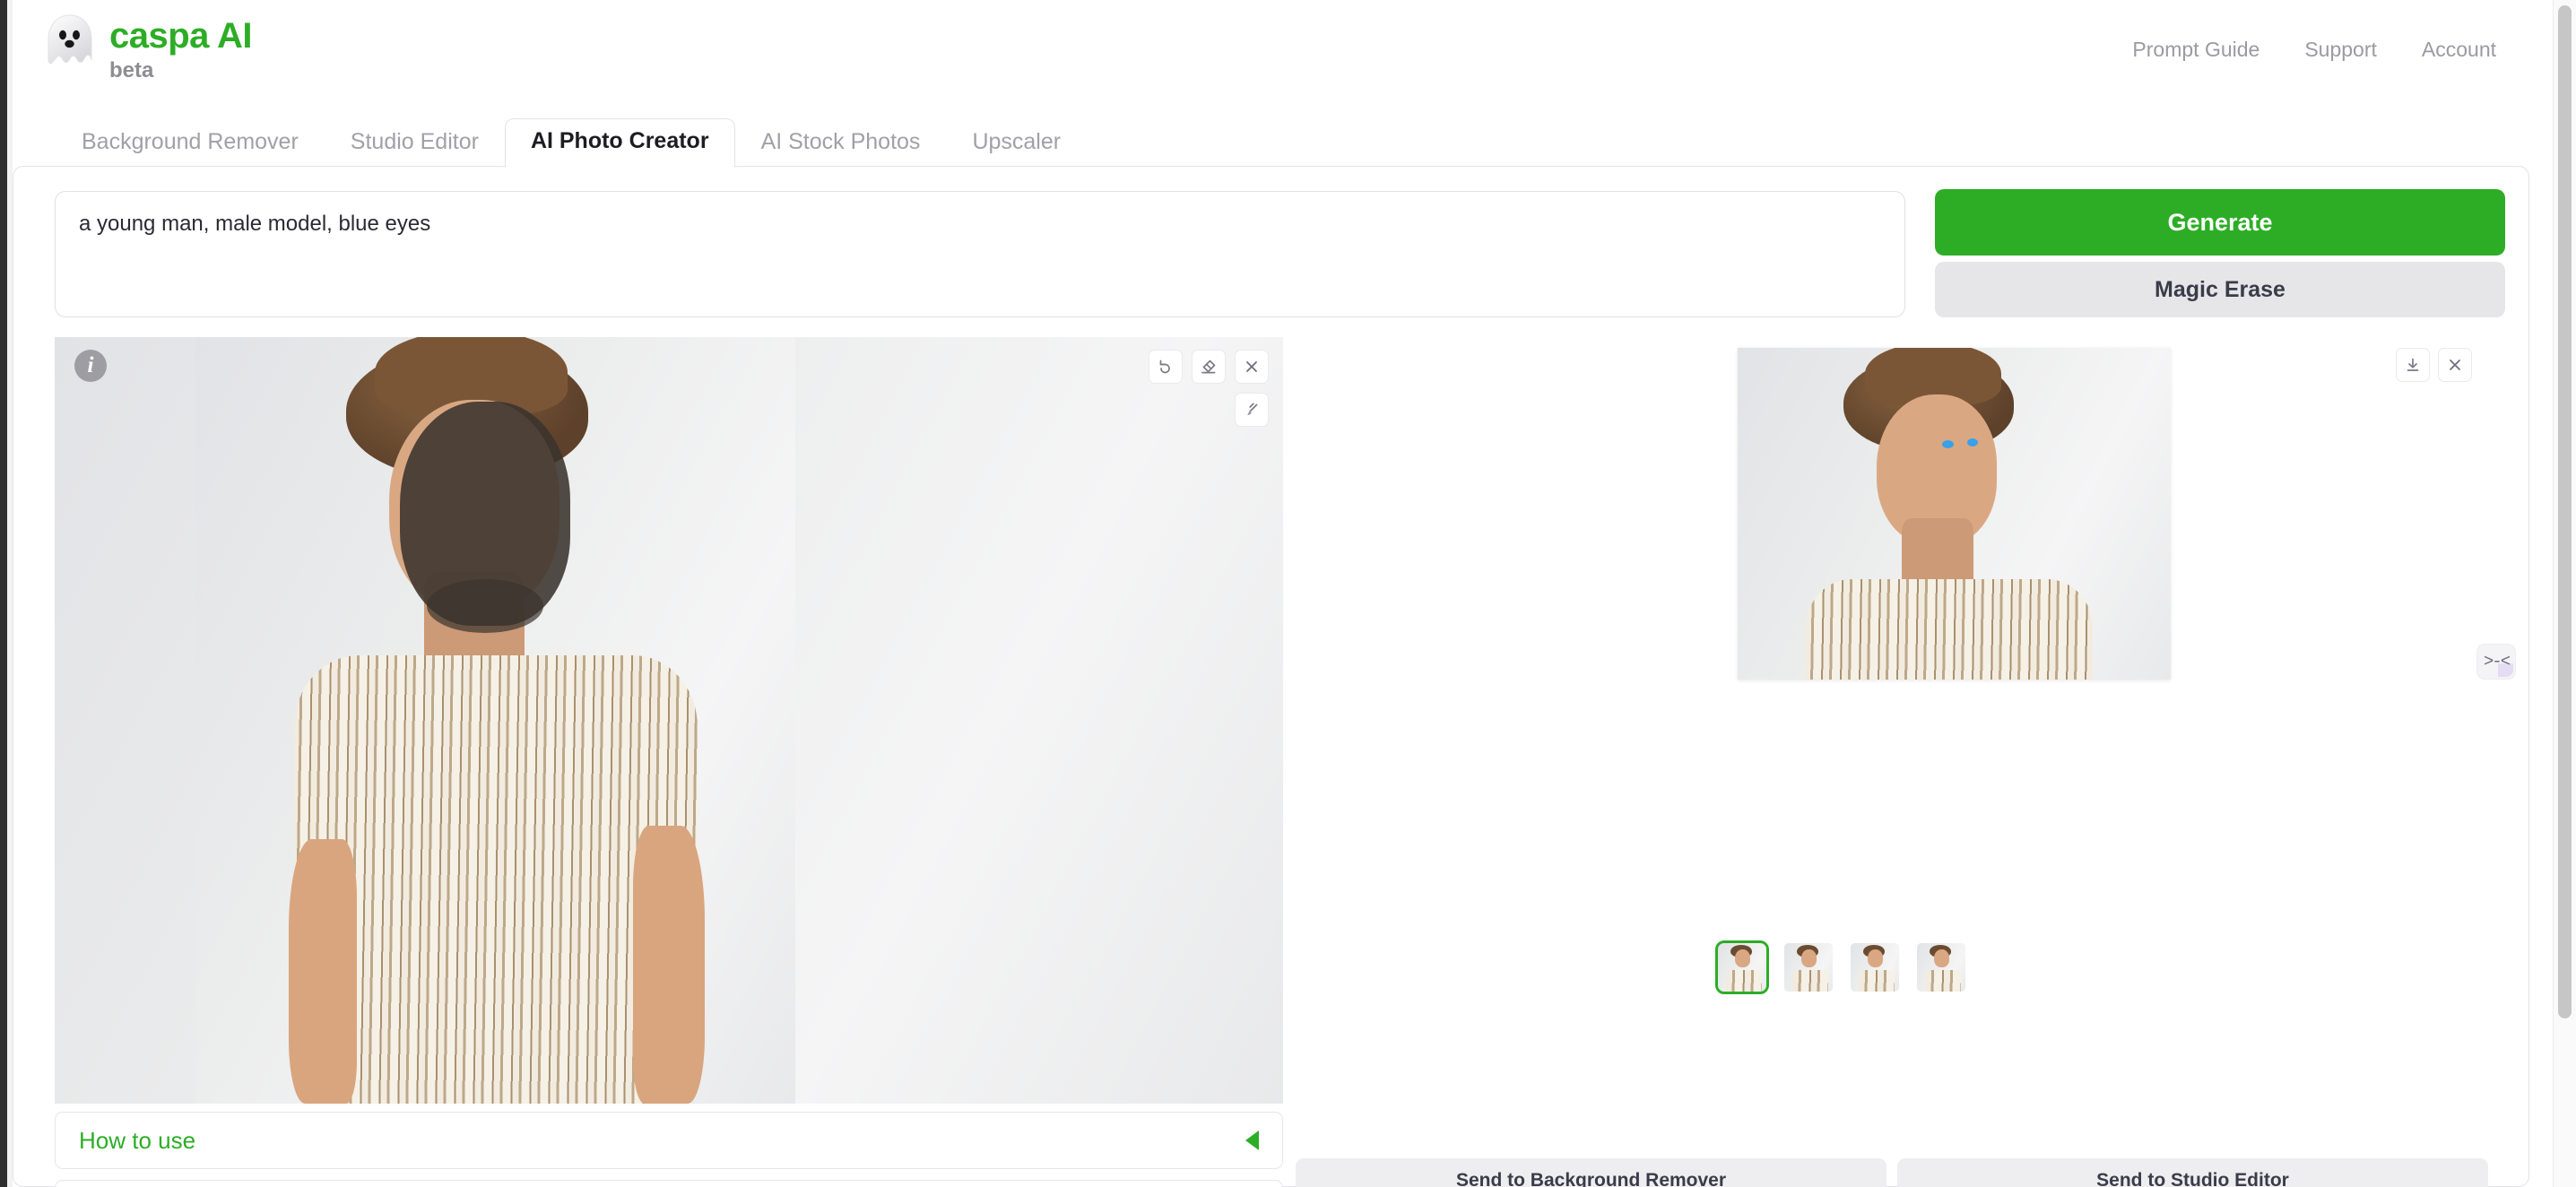  What do you see at coordinates (1954, 514) in the screenshot?
I see `result-photo` at bounding box center [1954, 514].